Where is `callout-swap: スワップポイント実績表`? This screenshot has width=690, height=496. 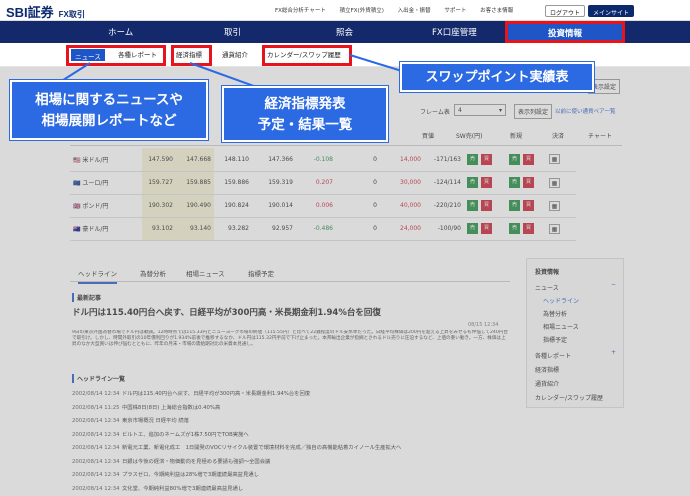 callout-swap: スワップポイント実績表 is located at coordinates (497, 77).